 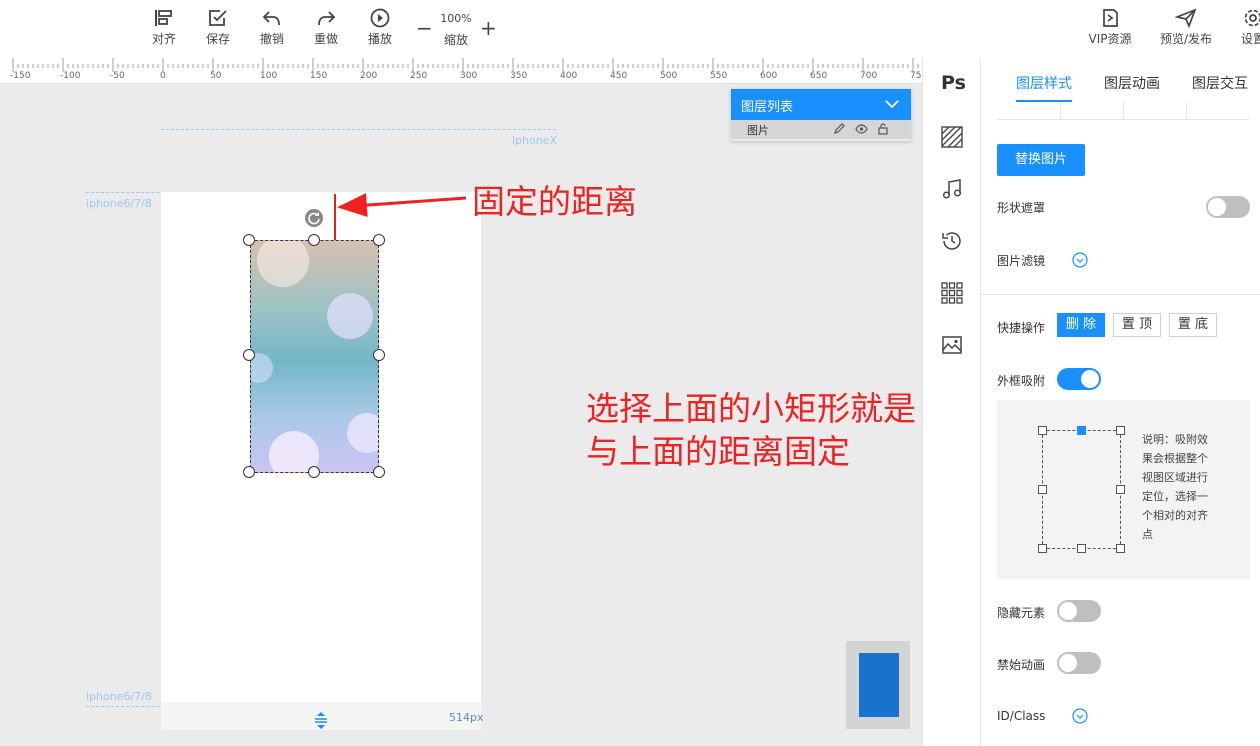 I want to click on disable-animation-label: 禁始动画, so click(x=1021, y=665).